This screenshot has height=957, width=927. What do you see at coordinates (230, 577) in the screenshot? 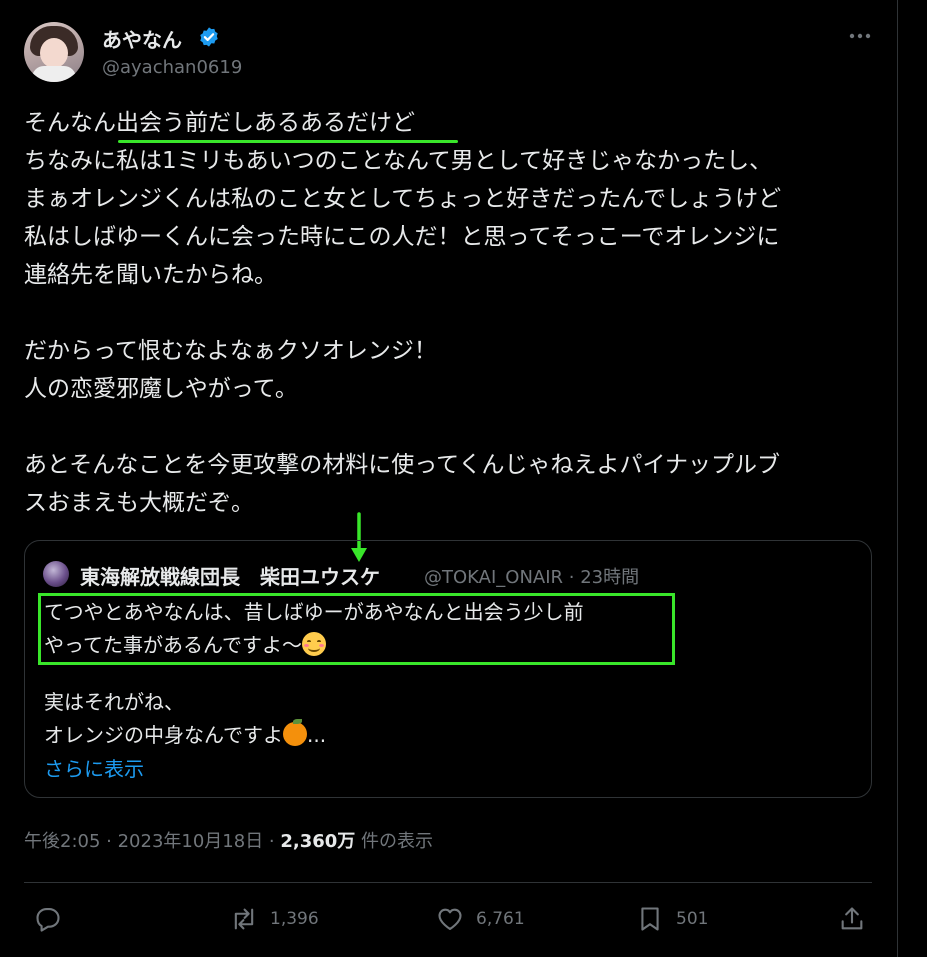
I see `quoted-author-name: 東海解放戦線団長 柴田ユウスケ` at bounding box center [230, 577].